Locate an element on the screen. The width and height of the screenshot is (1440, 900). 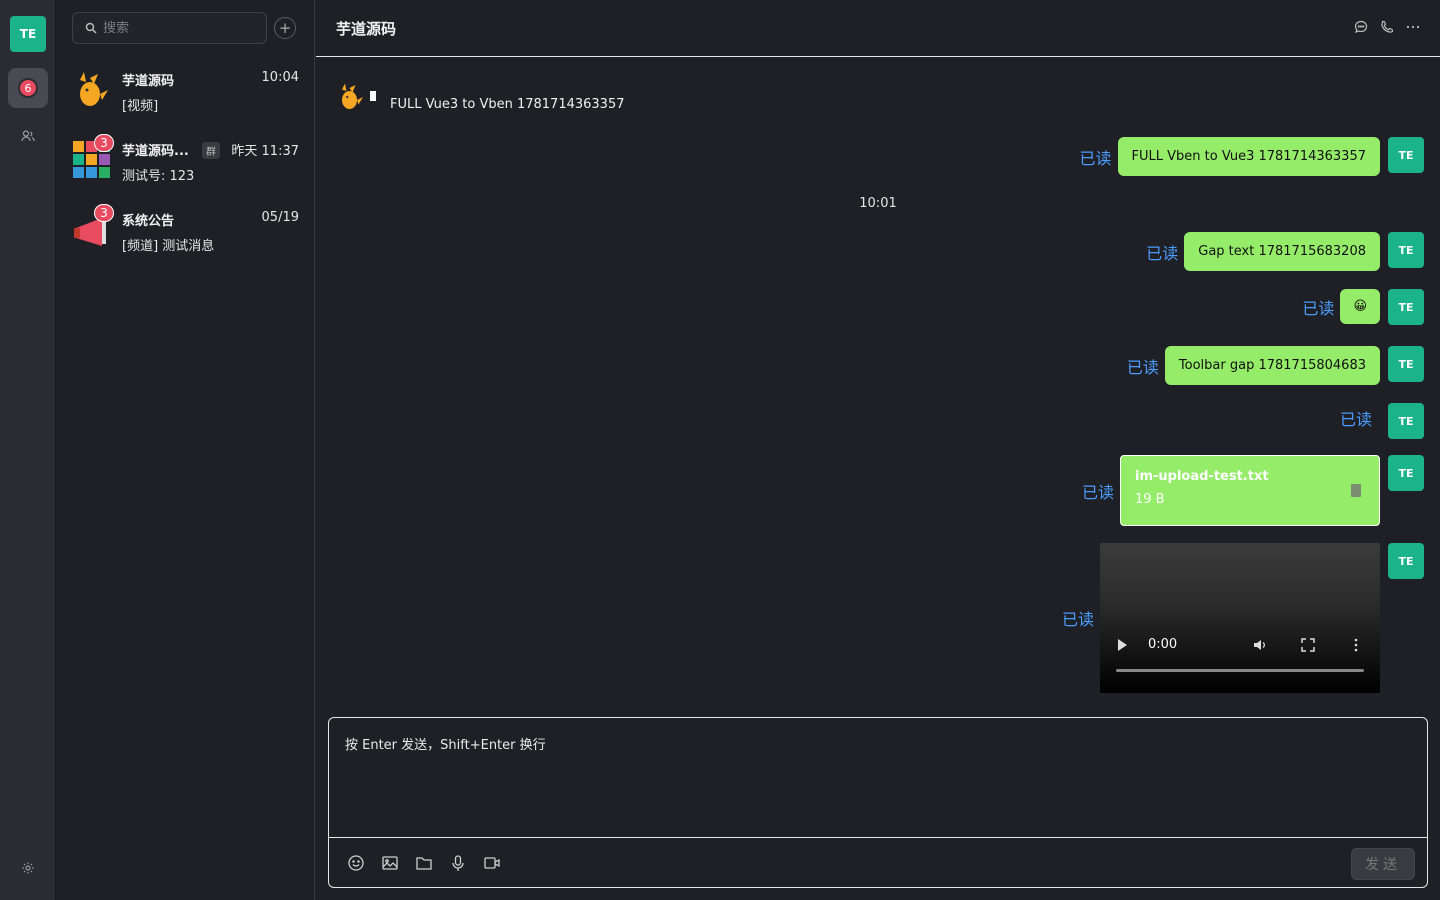
group-tag: 群 is located at coordinates (211, 150).